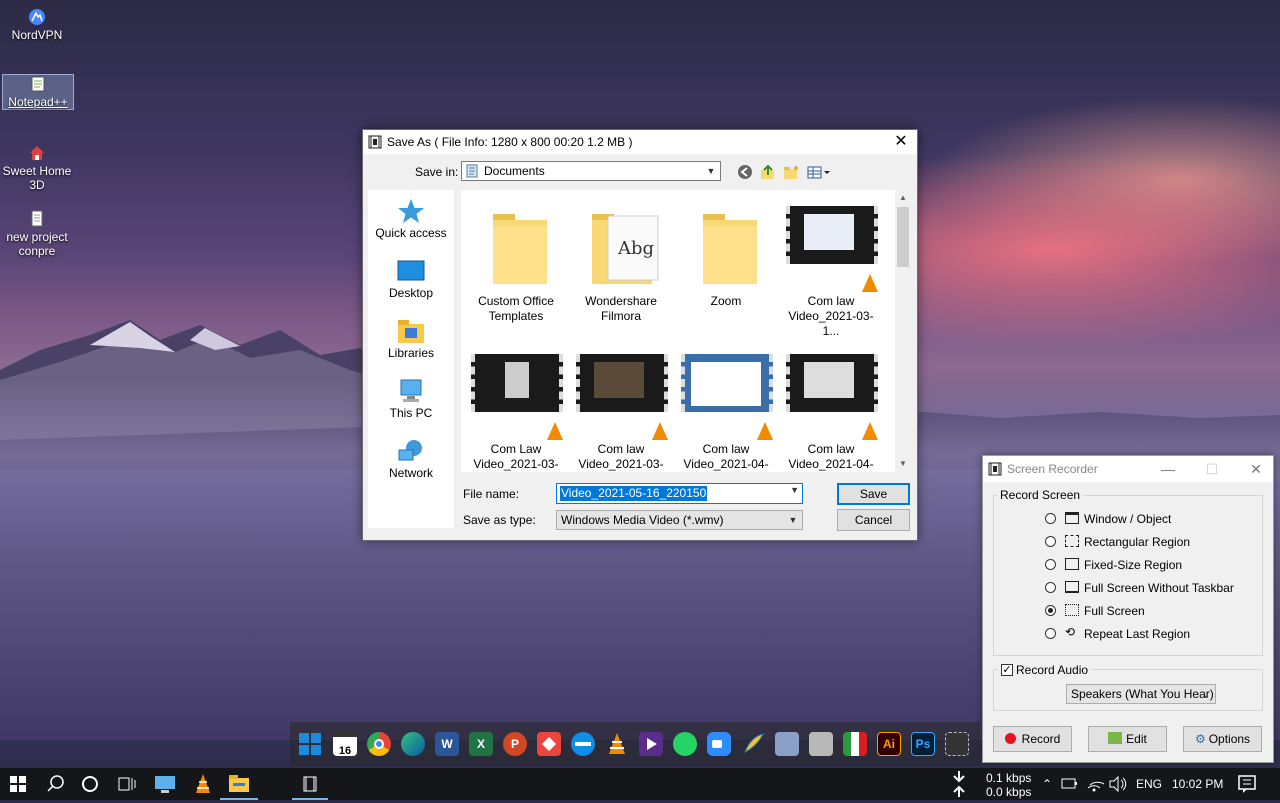  What do you see at coordinates (1050, 610) in the screenshot?
I see `radio-button-selected` at bounding box center [1050, 610].